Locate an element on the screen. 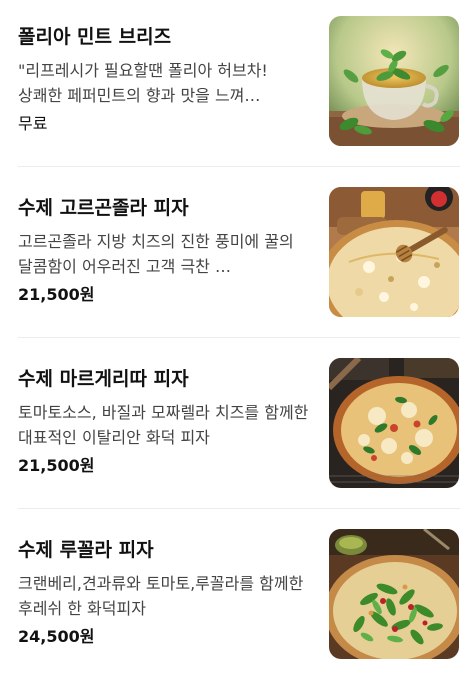 The width and height of the screenshot is (472, 675). menu-item-name: 수제 마르게리따 피자 is located at coordinates (103, 379).